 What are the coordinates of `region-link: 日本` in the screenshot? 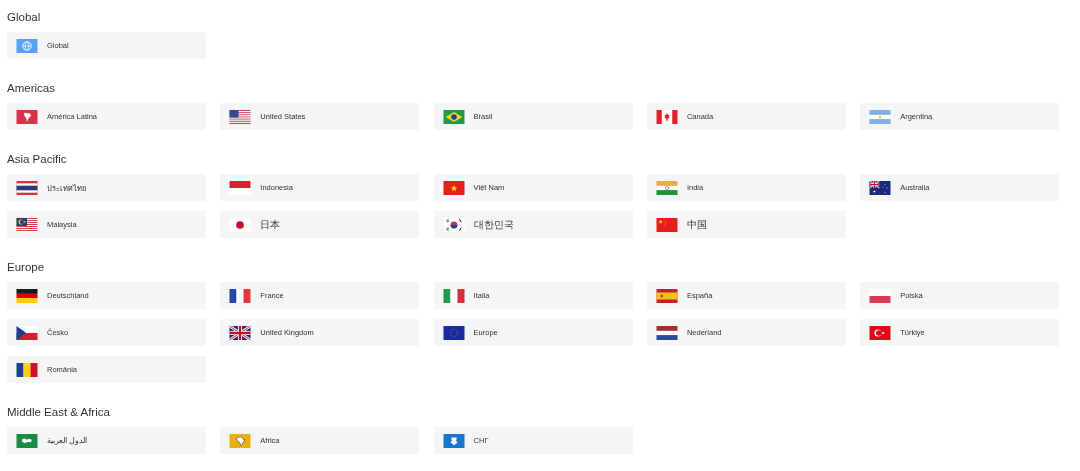 It's located at (320, 224).